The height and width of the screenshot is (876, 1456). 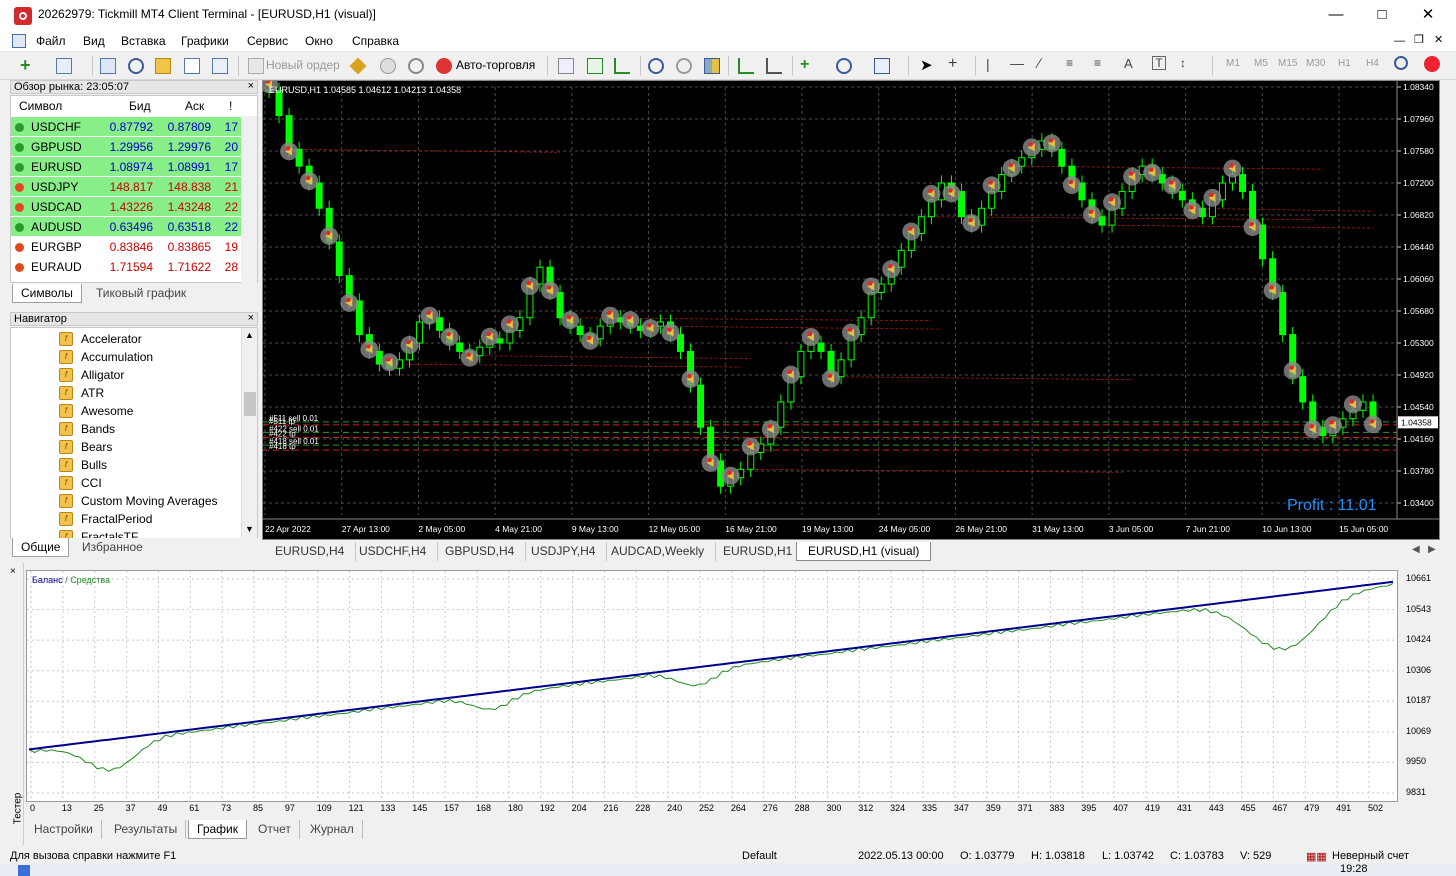 I want to click on market-watch-scrollbar: ▼, so click(x=249, y=210).